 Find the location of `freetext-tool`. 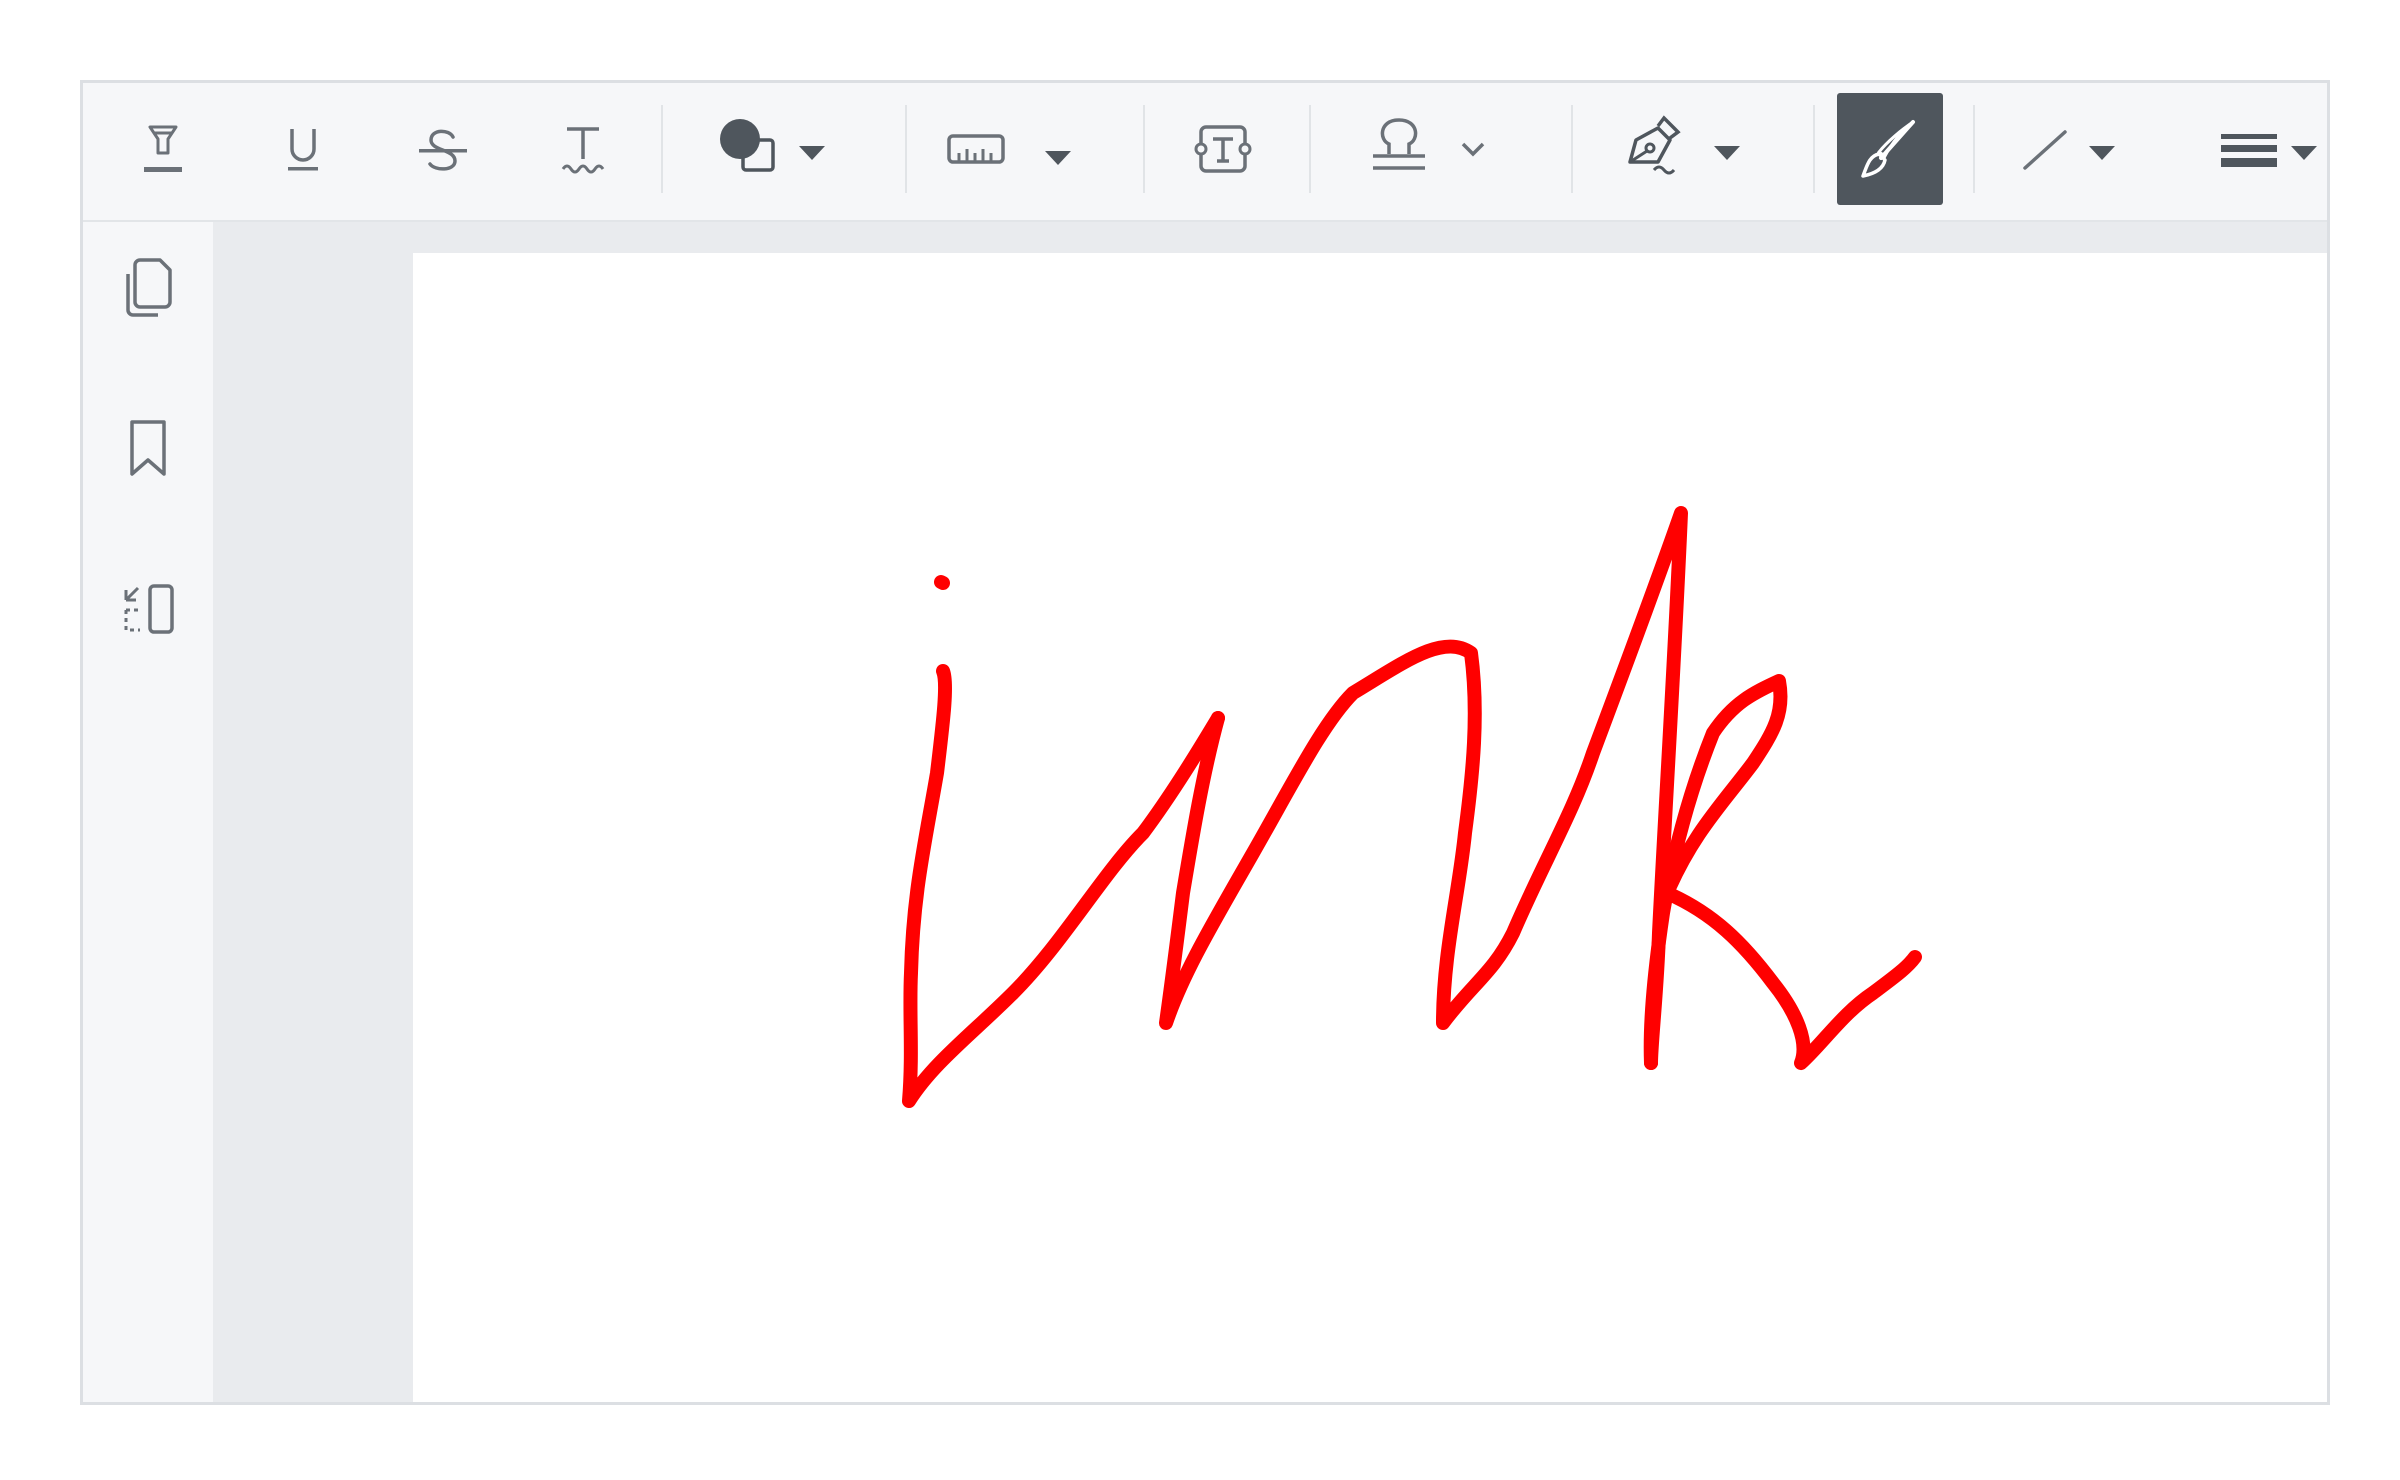

freetext-tool is located at coordinates (1223, 149).